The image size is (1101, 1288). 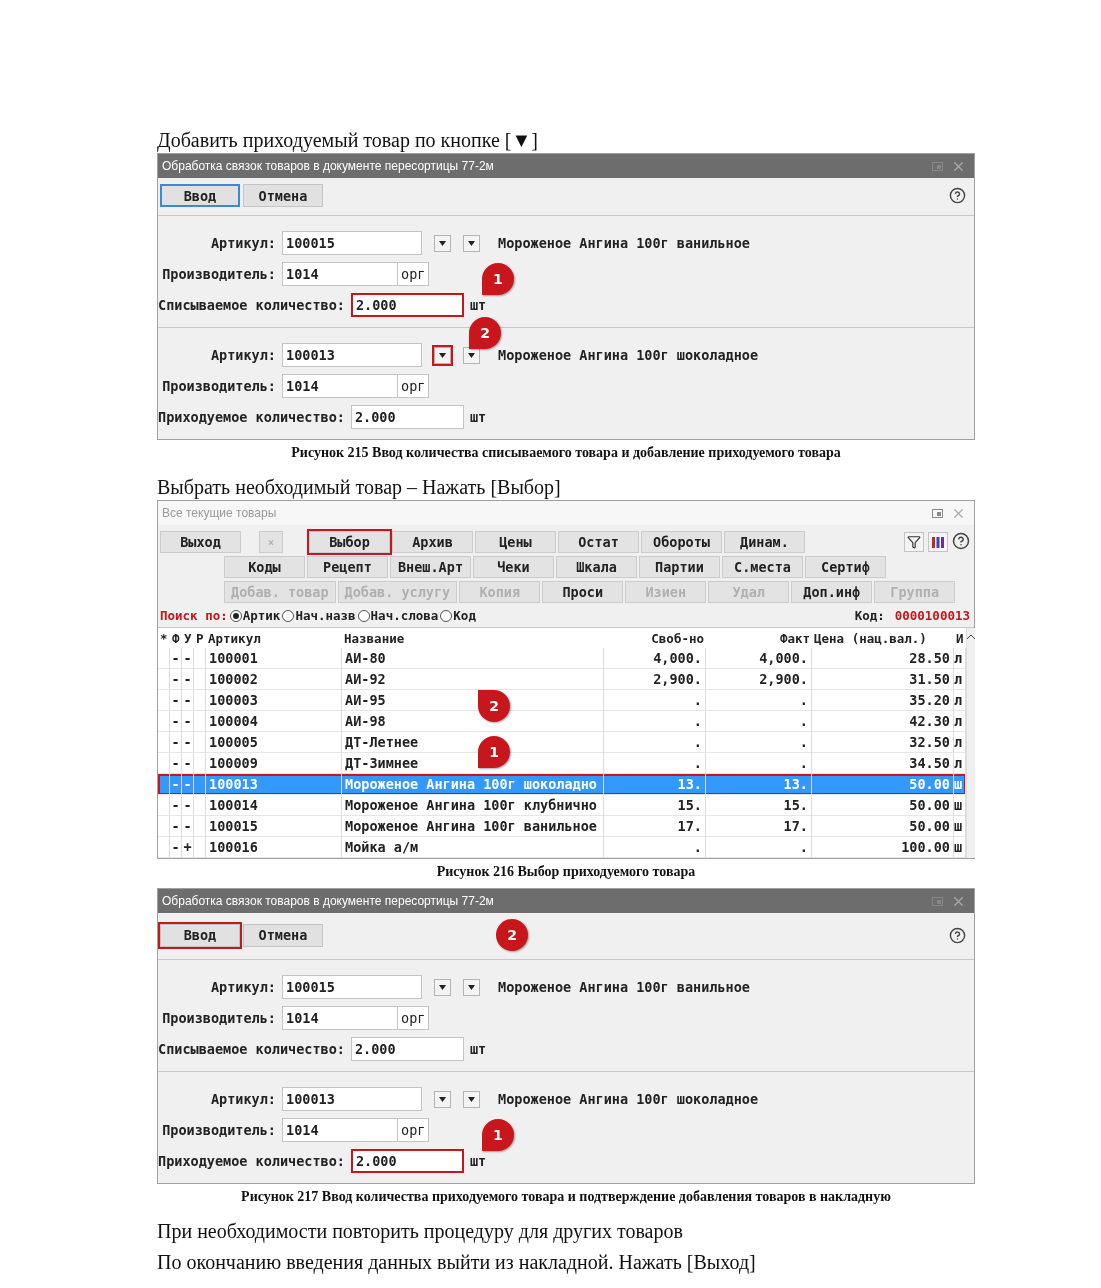 I want to click on article-cell: 100014, so click(x=233, y=805).